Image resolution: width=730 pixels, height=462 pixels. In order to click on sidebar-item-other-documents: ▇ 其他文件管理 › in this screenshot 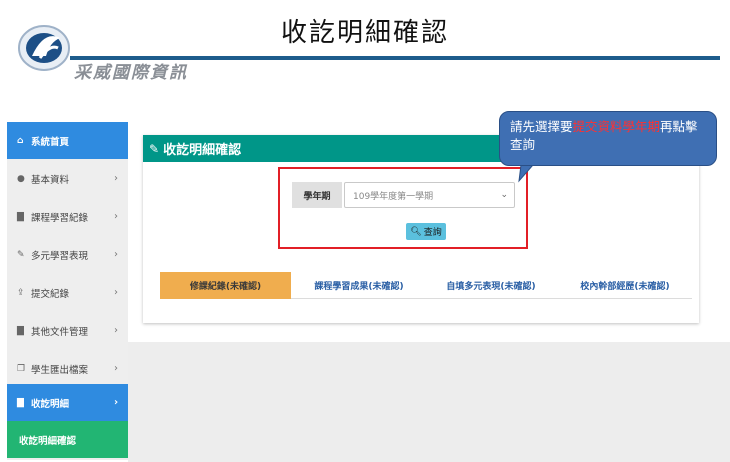, I will do `click(67, 330)`.